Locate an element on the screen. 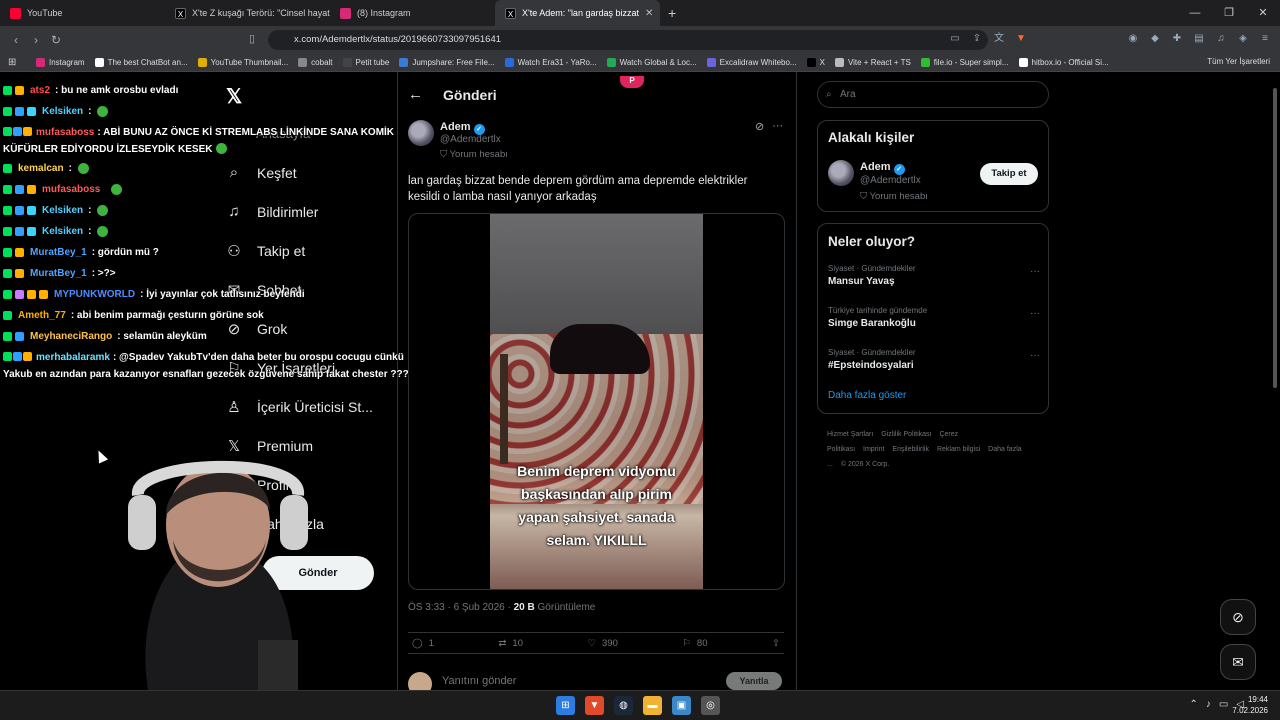 The height and width of the screenshot is (720, 1280). browser-tab: (8) Instagram is located at coordinates (412, 13).